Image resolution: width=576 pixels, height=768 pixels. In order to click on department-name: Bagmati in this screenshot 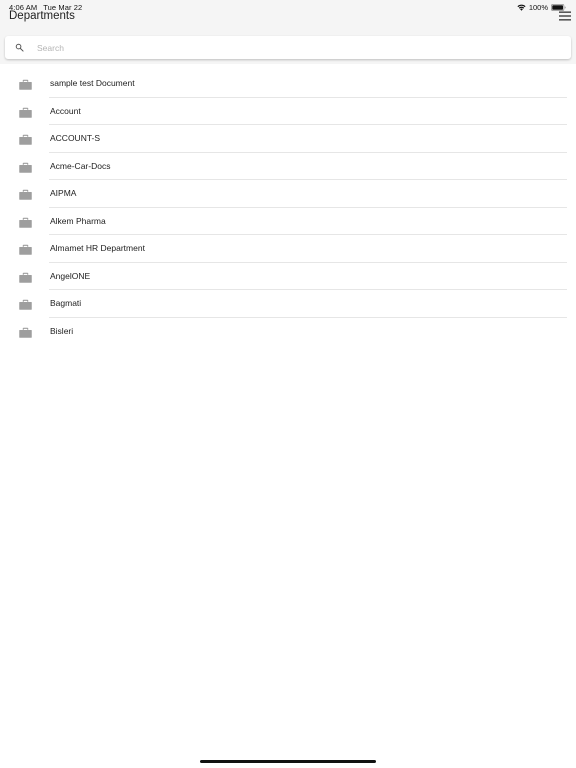, I will do `click(66, 303)`.